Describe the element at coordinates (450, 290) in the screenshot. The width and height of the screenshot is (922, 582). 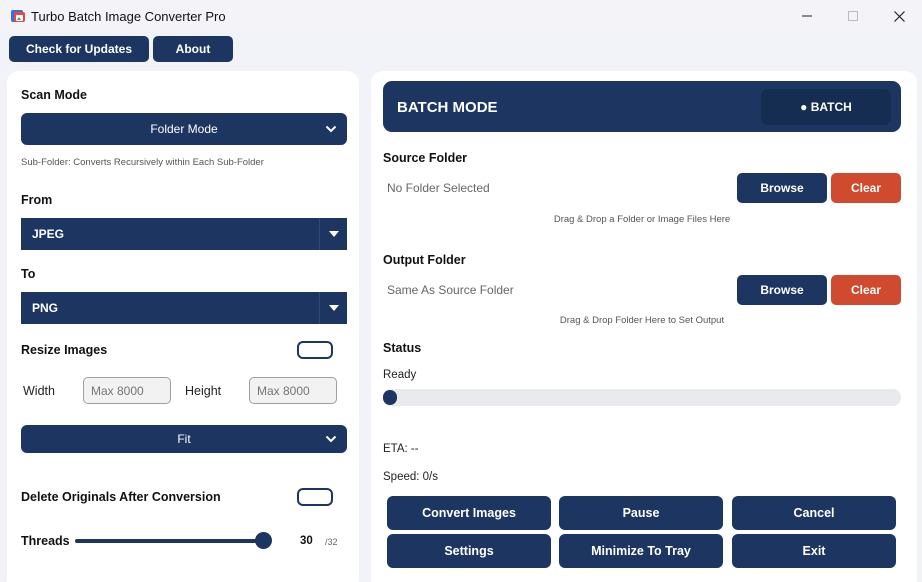
I see `output-folder-path: Same As Source Folder` at that location.